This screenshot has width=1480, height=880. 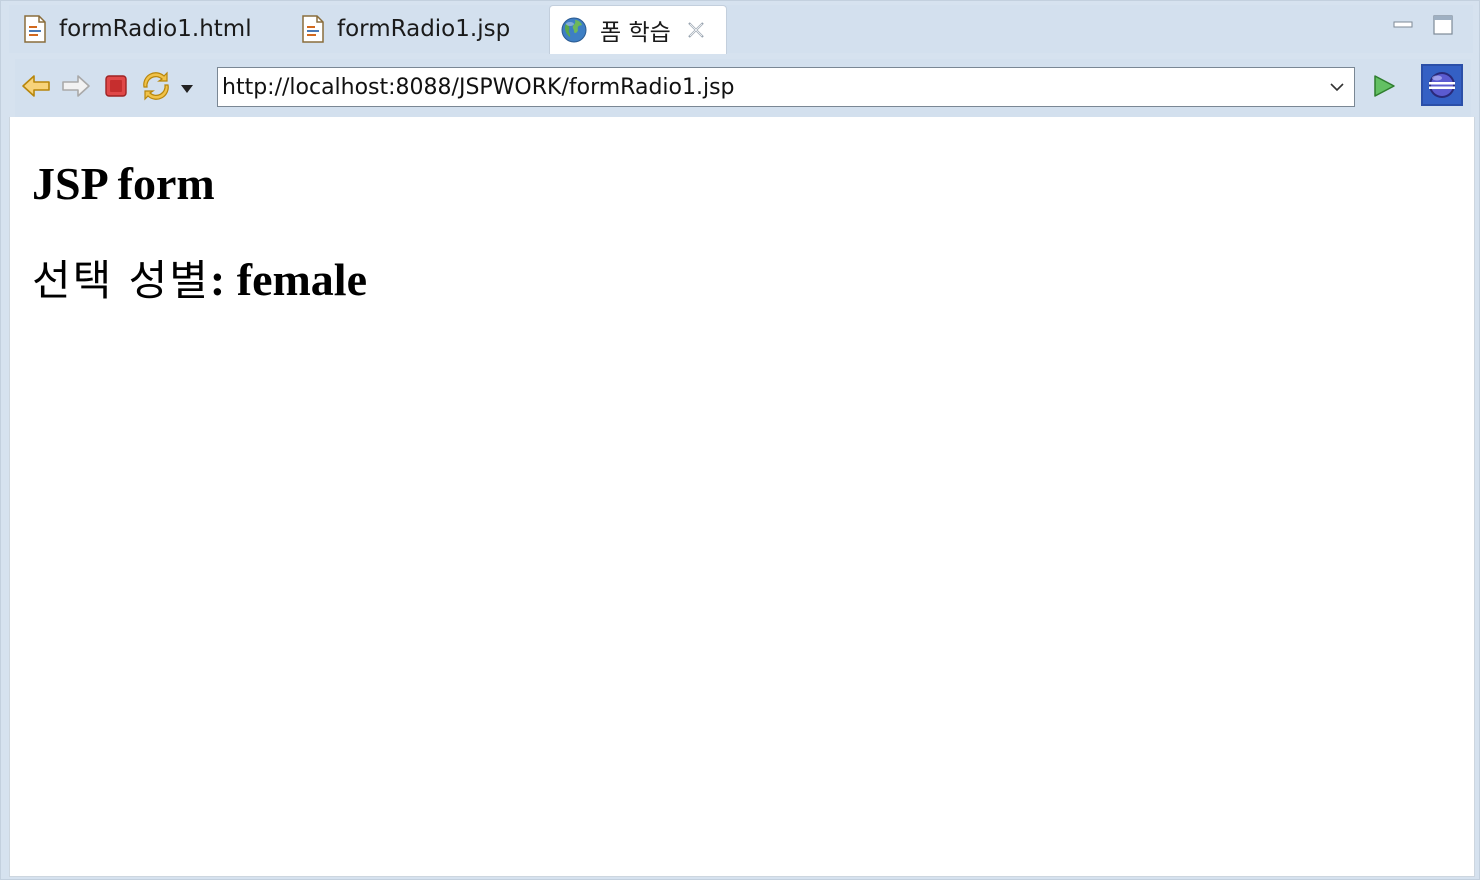 I want to click on chevron-down-icon, so click(x=187, y=88).